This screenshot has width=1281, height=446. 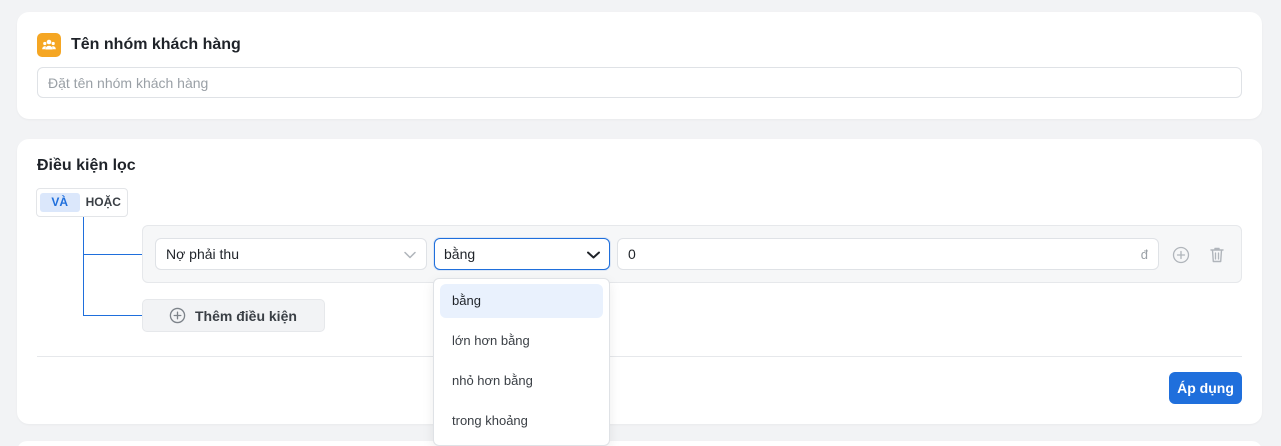 What do you see at coordinates (521, 301) in the screenshot?
I see `operator-option: bằng` at bounding box center [521, 301].